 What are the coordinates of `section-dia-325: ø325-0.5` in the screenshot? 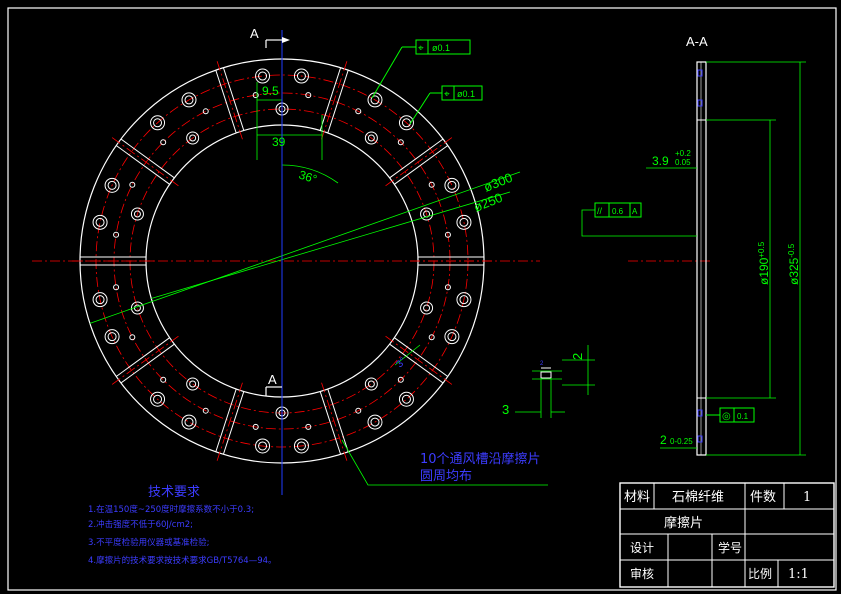 It's located at (794, 264).